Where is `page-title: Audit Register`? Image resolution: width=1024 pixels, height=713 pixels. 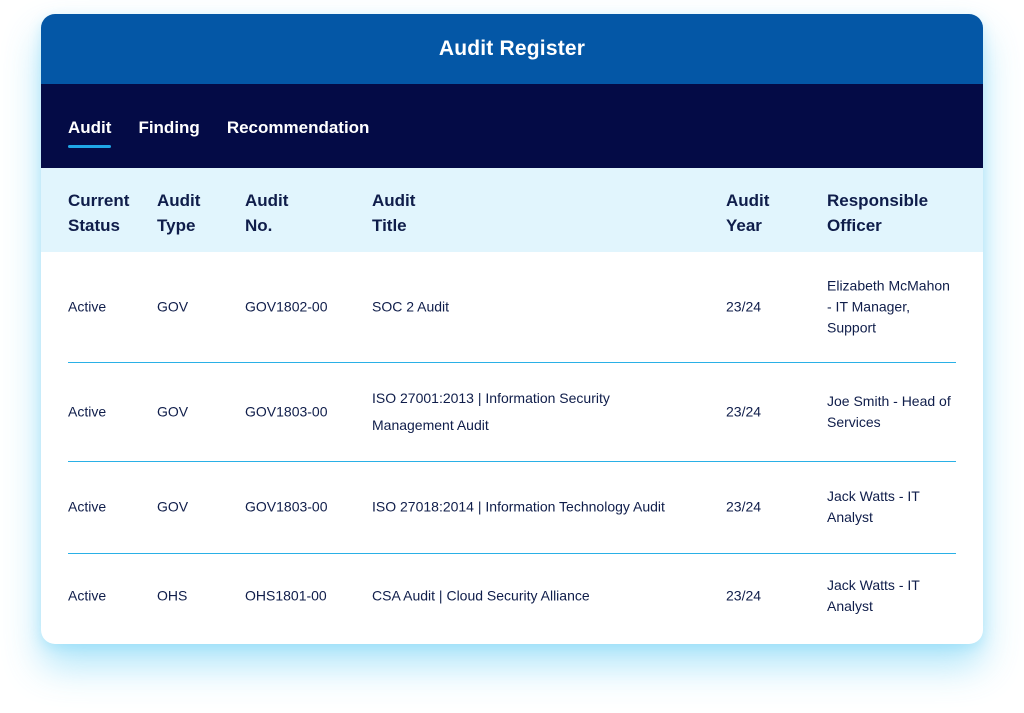
page-title: Audit Register is located at coordinates (512, 48).